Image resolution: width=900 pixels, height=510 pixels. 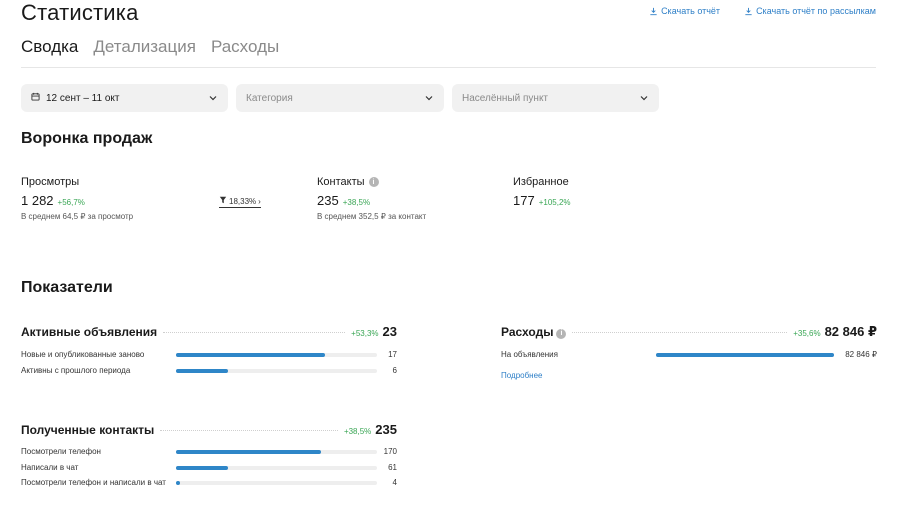 I want to click on page-title: Статистика, so click(x=80, y=12).